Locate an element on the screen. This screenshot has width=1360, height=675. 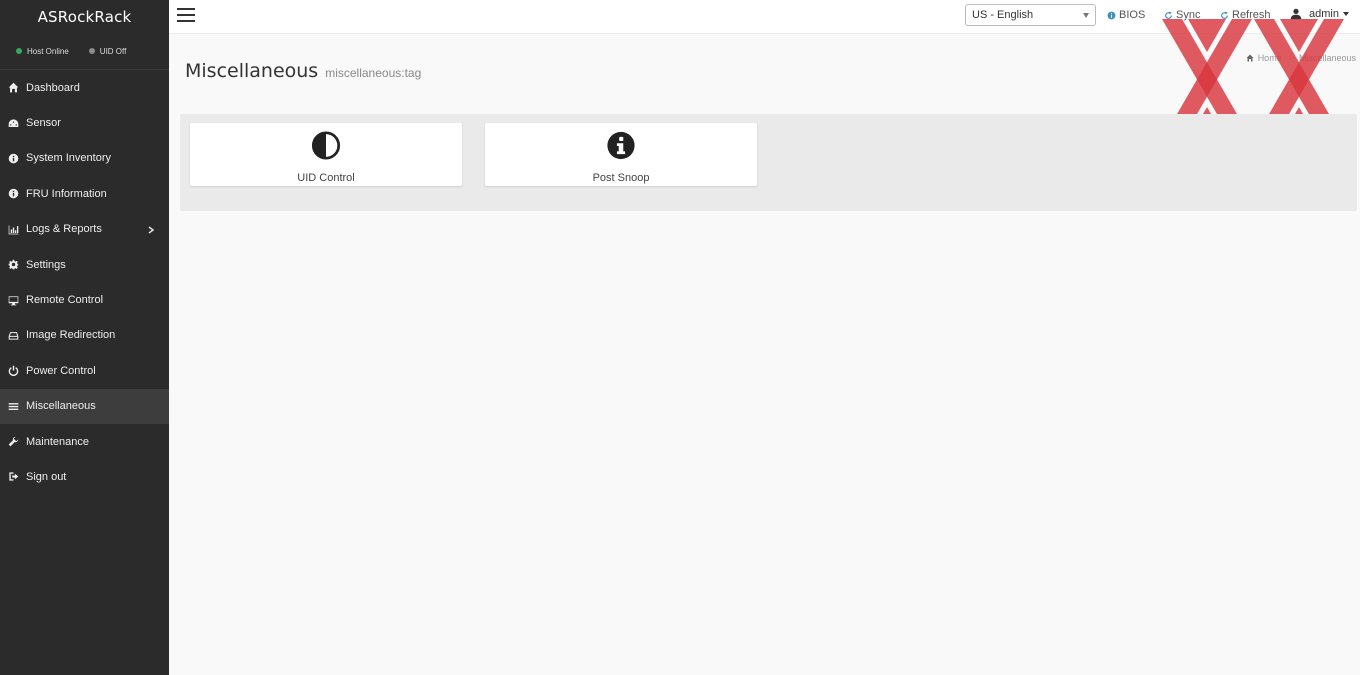
breadcrumb-home-link: Home is located at coordinates (1270, 58).